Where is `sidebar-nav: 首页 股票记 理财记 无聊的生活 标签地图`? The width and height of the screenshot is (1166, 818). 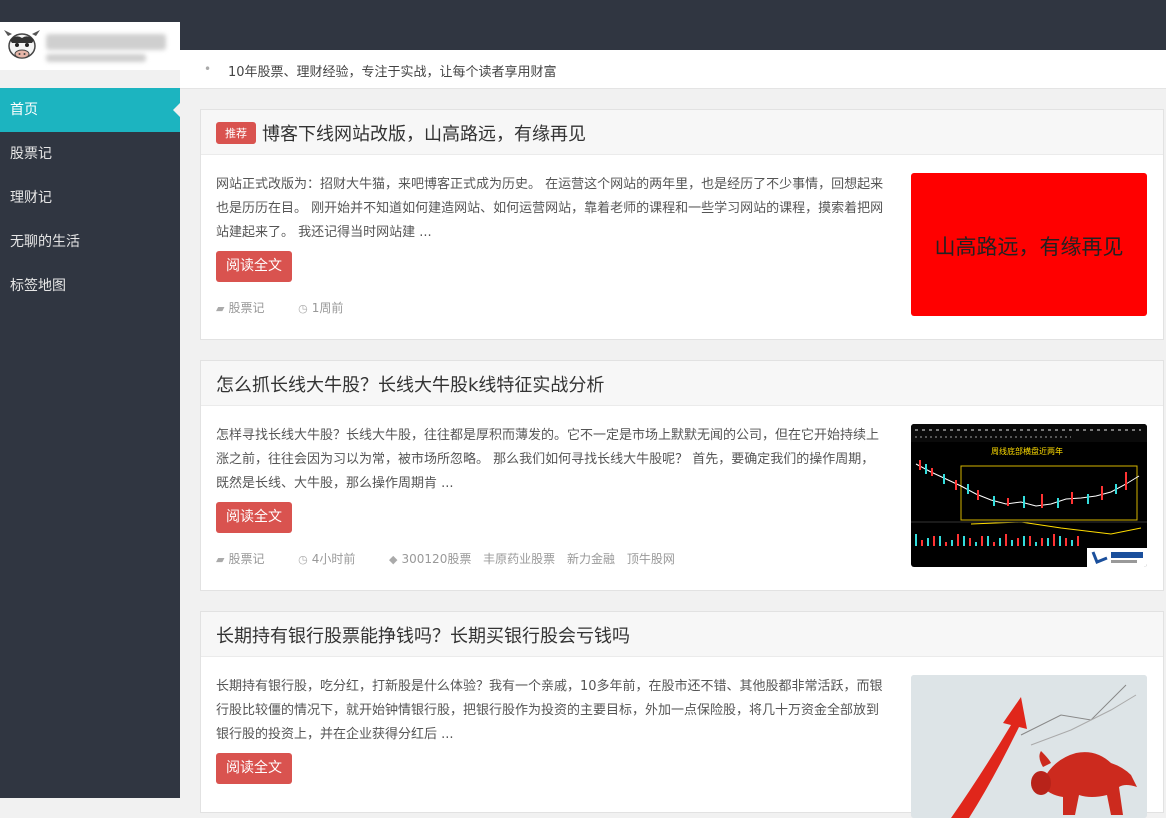 sidebar-nav: 首页 股票记 理财记 无聊的生活 标签地图 is located at coordinates (90, 443).